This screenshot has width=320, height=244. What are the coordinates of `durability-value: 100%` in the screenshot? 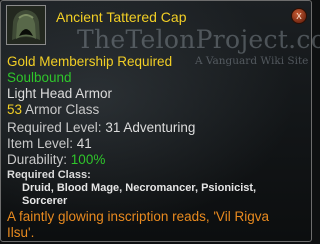 It's located at (88, 159).